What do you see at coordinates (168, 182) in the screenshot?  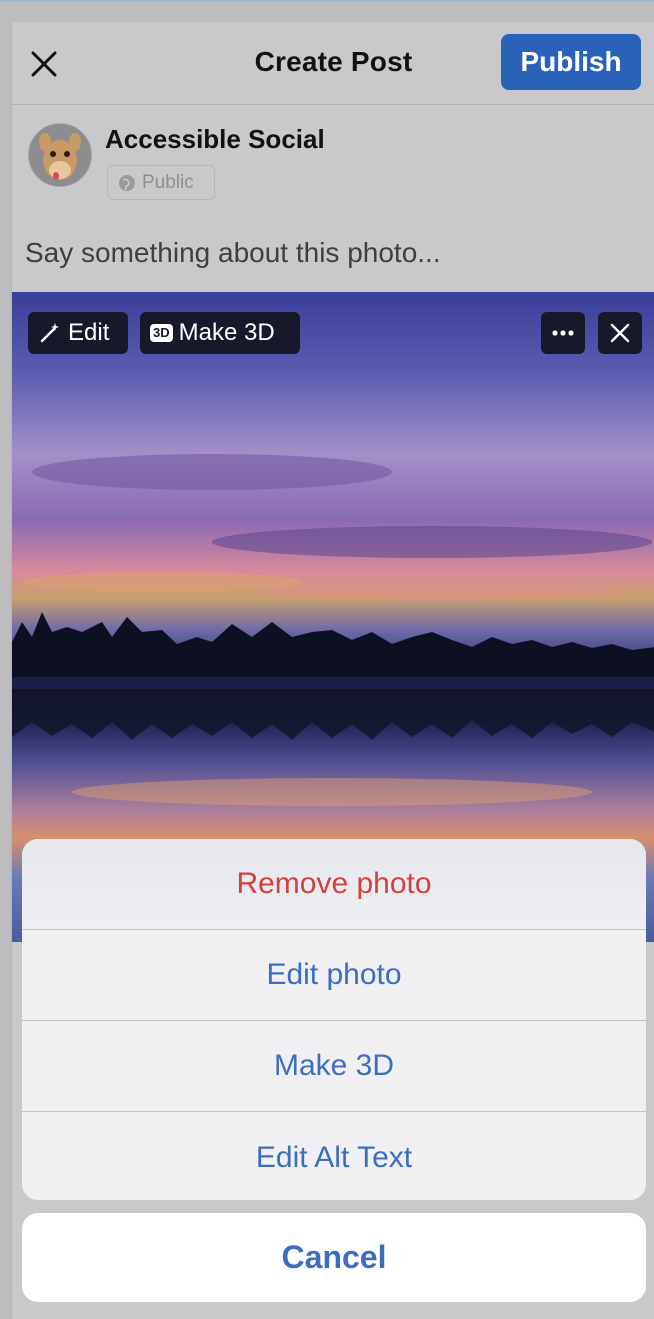 I see `privacy-label: Public` at bounding box center [168, 182].